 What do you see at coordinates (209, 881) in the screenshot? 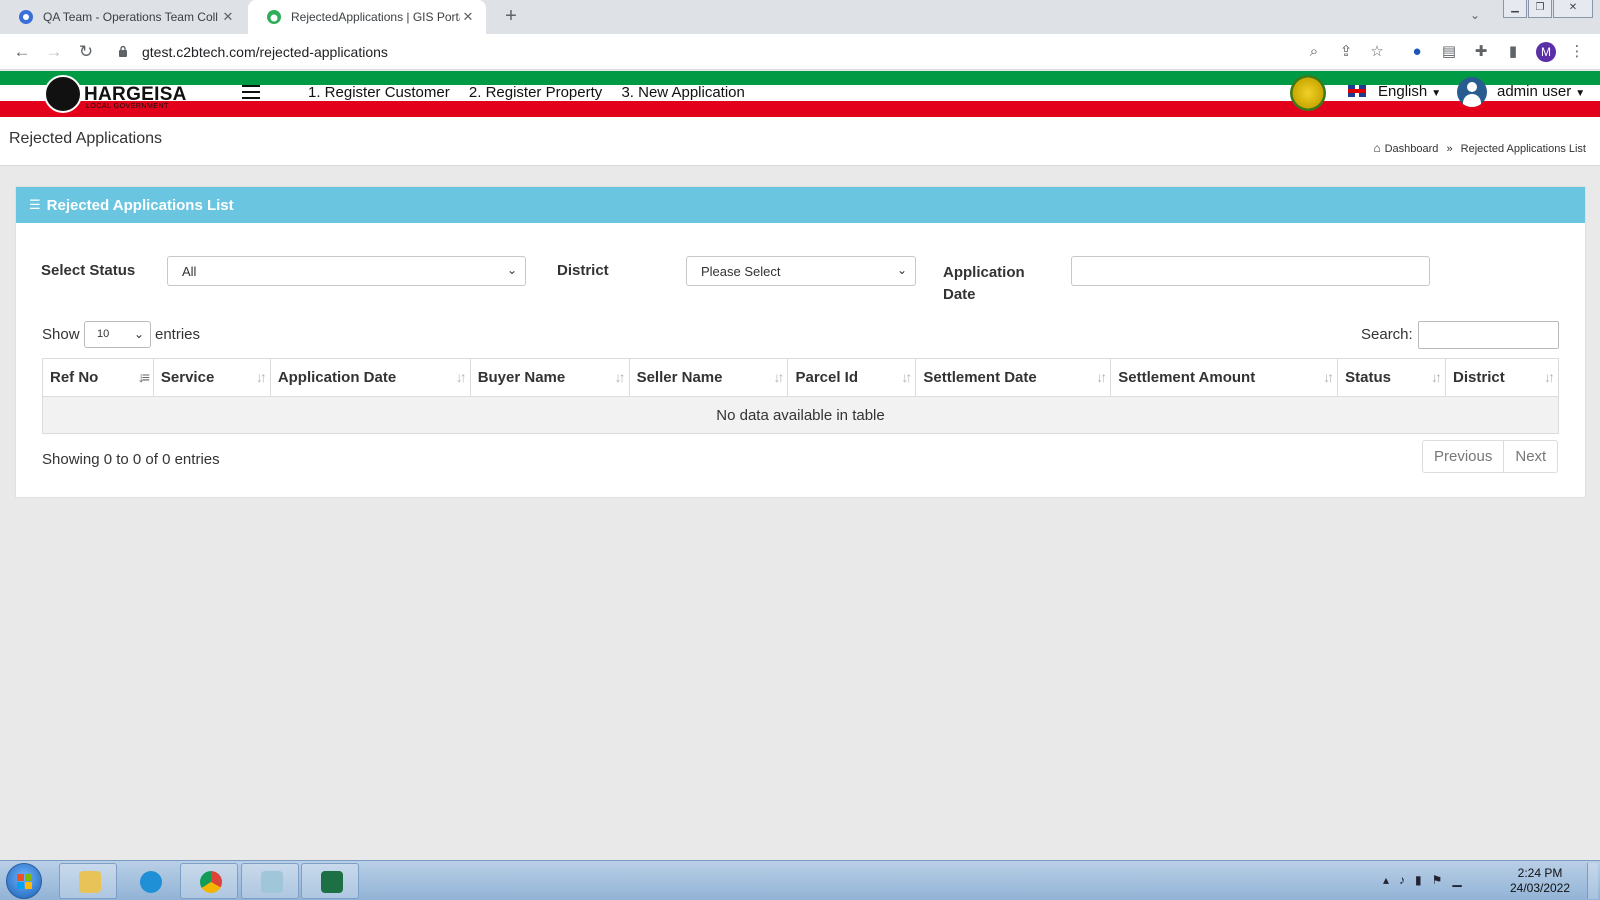
I see `taskbar-chrome` at bounding box center [209, 881].